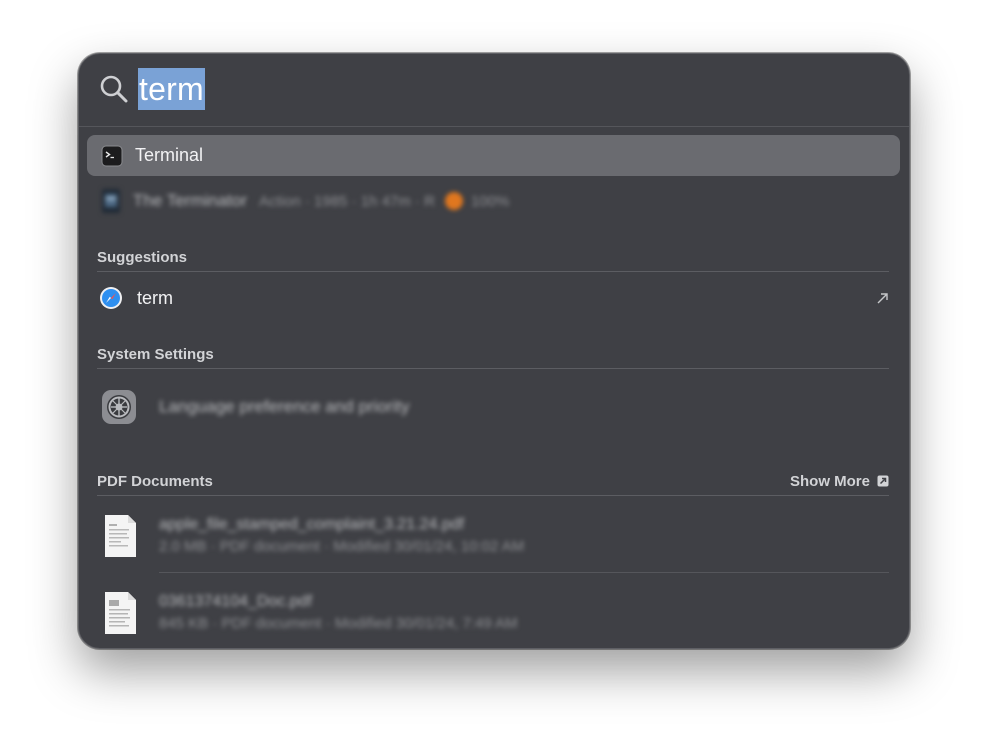 The width and height of the screenshot is (985, 750). Describe the element at coordinates (493, 257) in the screenshot. I see `suggestions-header: Suggestions` at that location.